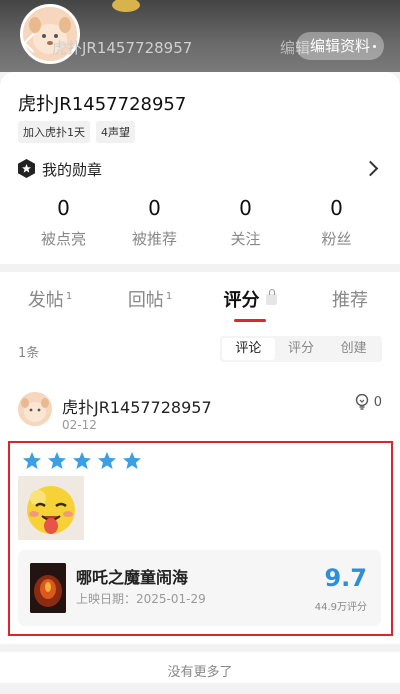 The image size is (400, 694). I want to click on profile-header: 虎扑JR1457728957 编辑 编辑资料, so click(200, 36).